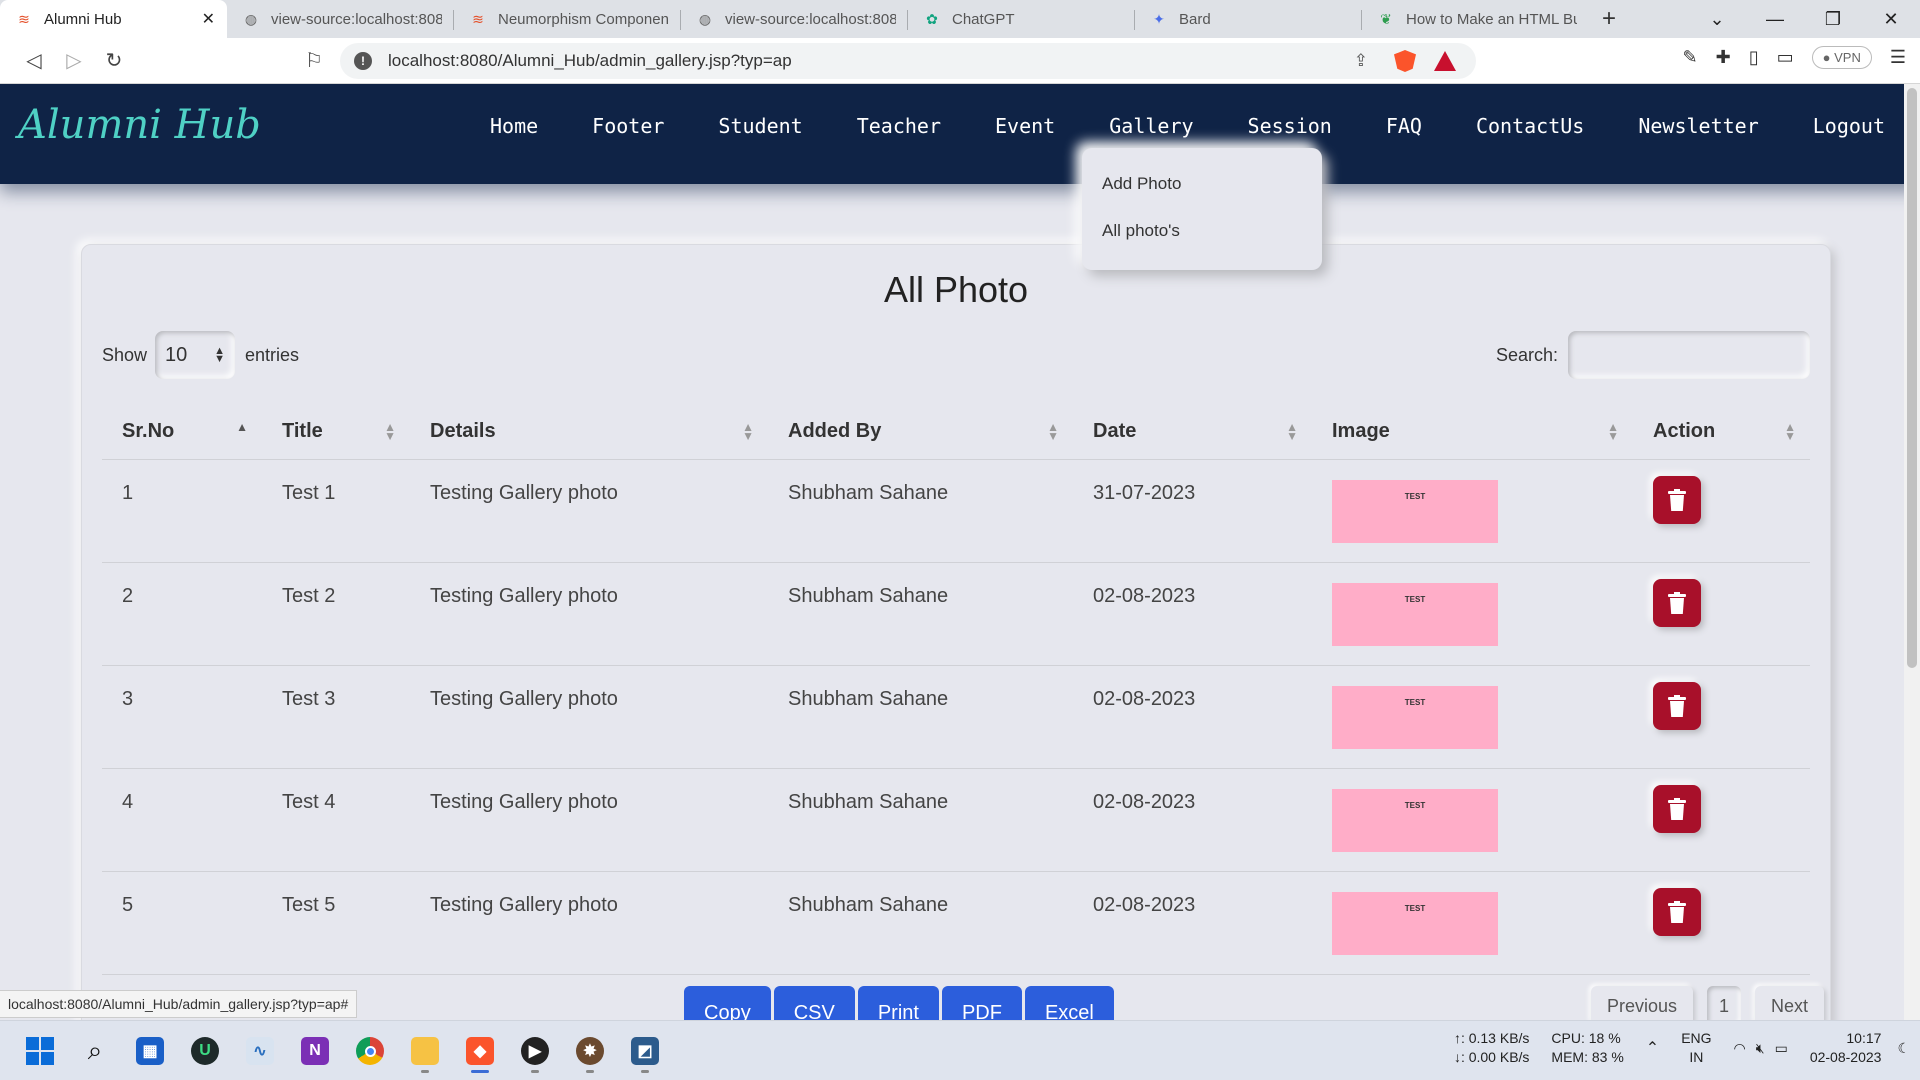 Image resolution: width=1920 pixels, height=1080 pixels. Describe the element at coordinates (1472, 432) in the screenshot. I see `col-image: Image ▲ ▼` at that location.